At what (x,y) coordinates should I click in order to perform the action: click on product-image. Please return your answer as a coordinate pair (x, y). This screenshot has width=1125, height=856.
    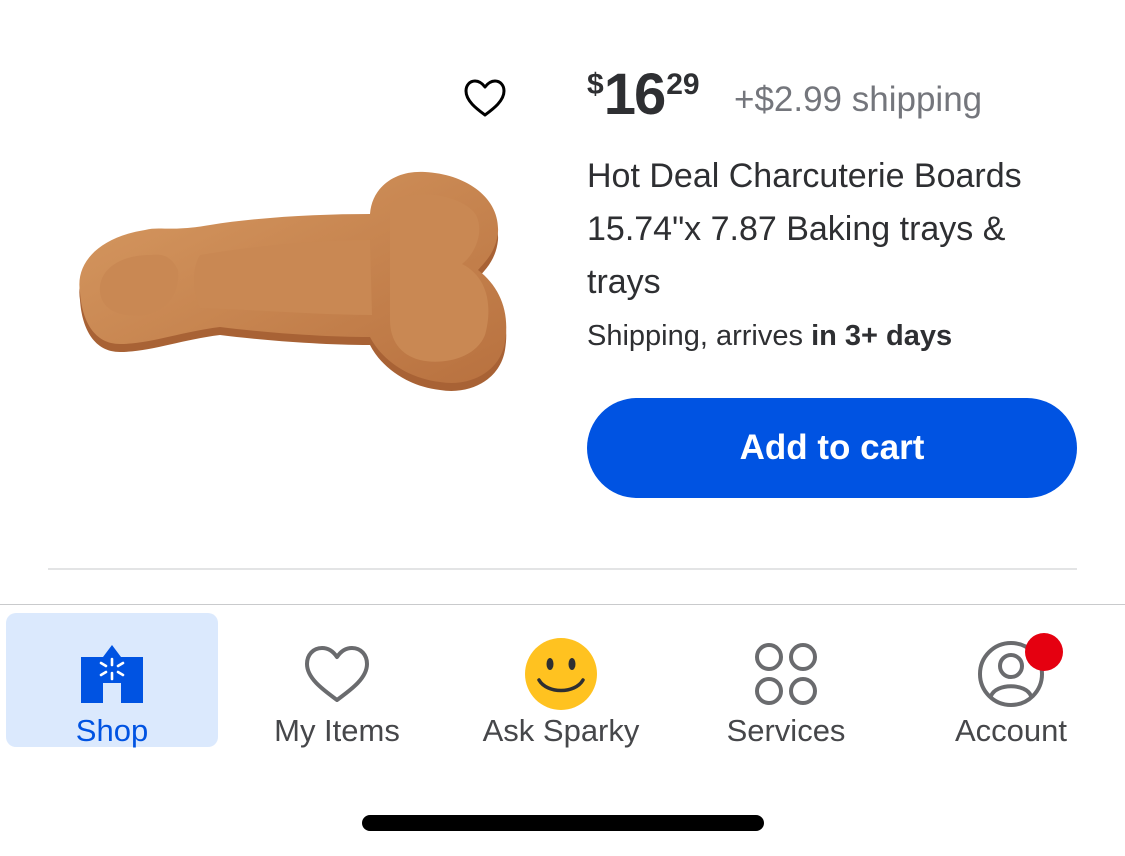
    Looking at the image, I should click on (295, 285).